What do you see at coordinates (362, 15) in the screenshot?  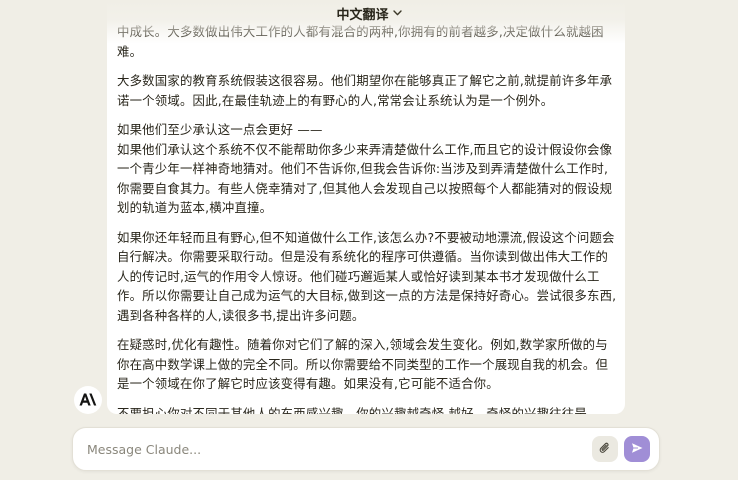 I see `chat-title: 中文翻译` at bounding box center [362, 15].